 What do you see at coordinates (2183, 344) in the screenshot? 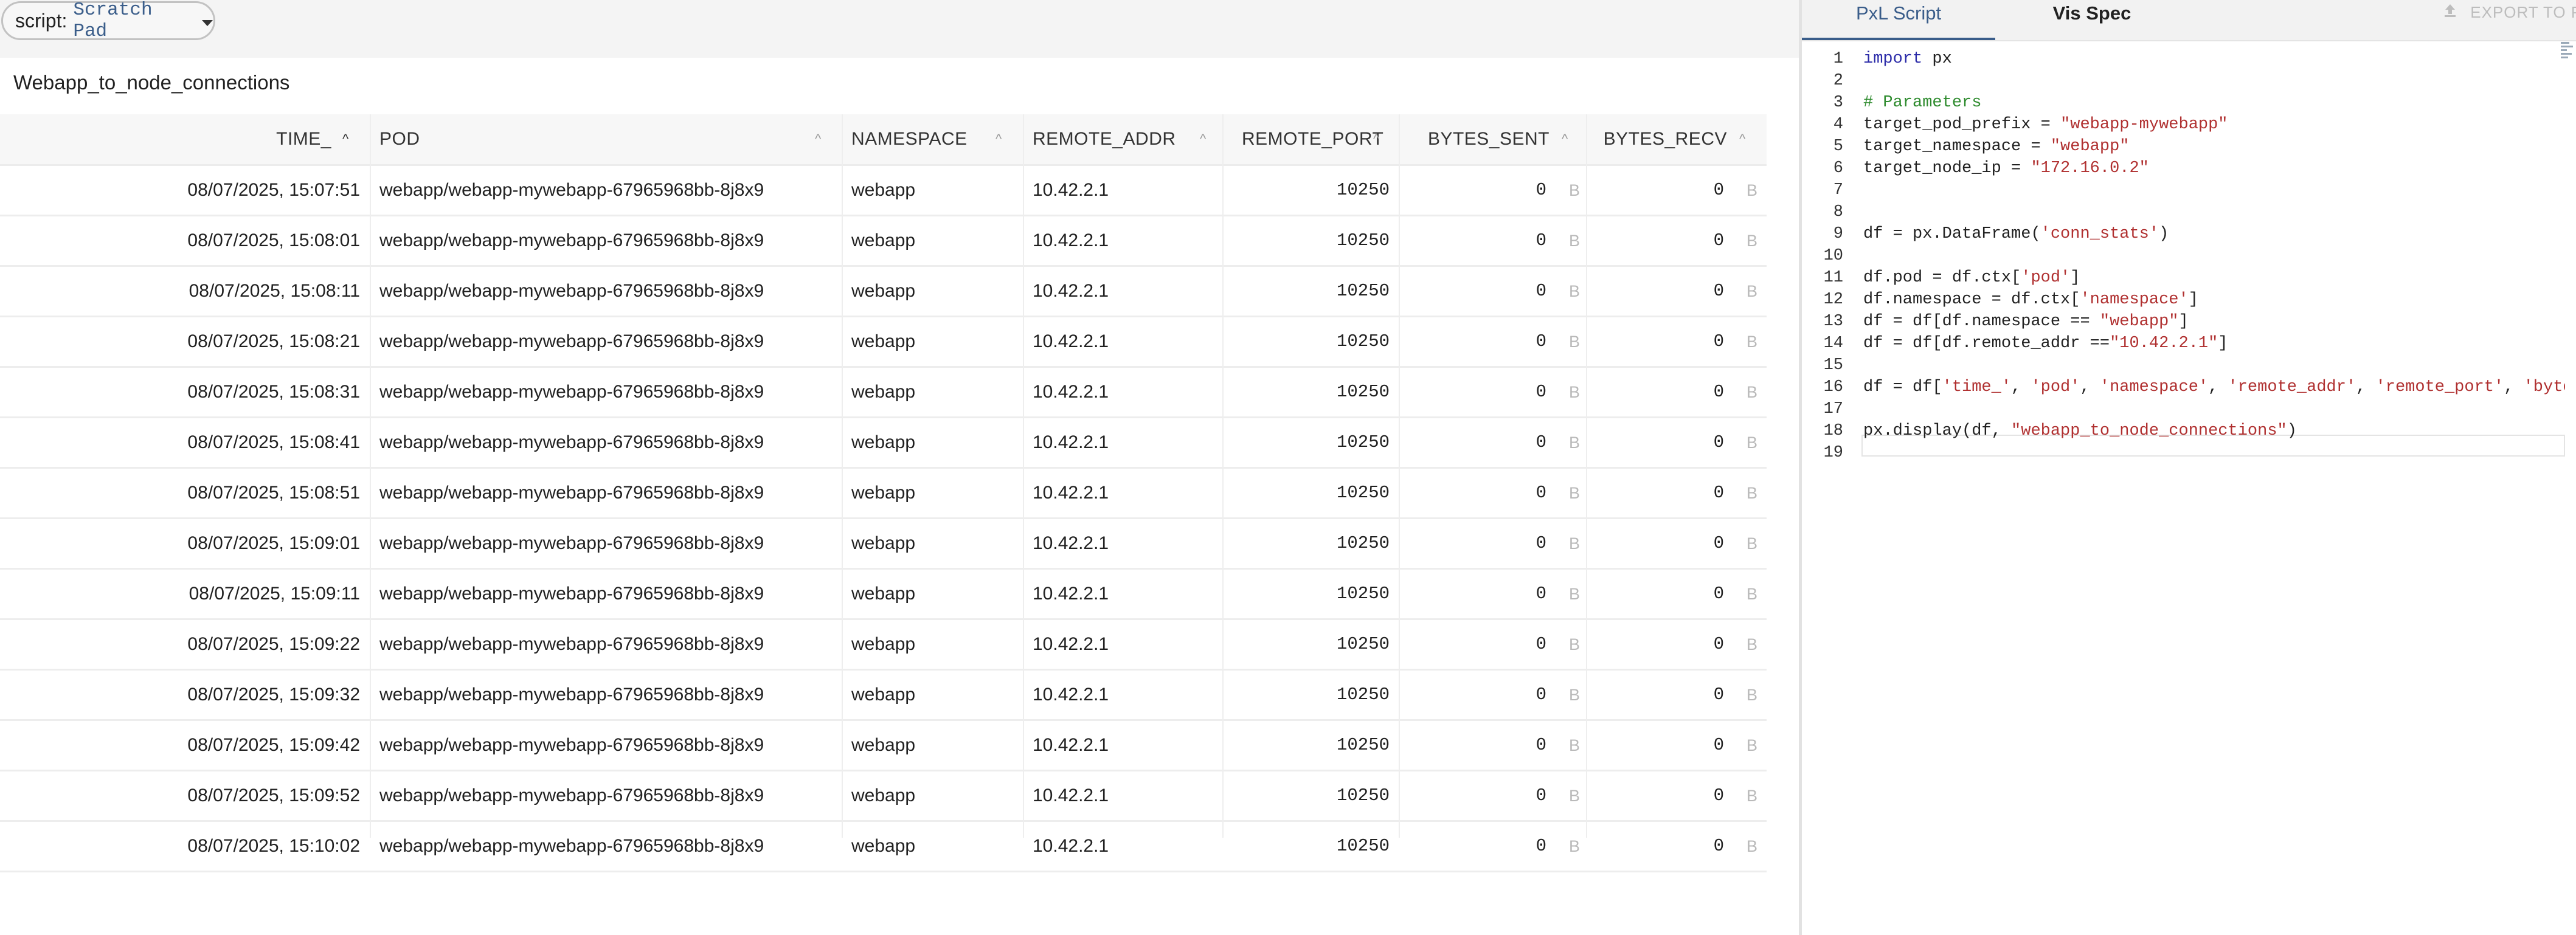
I see `code-line: 14 df = df[df.remote_addr =="10.42.2.1"]` at bounding box center [2183, 344].